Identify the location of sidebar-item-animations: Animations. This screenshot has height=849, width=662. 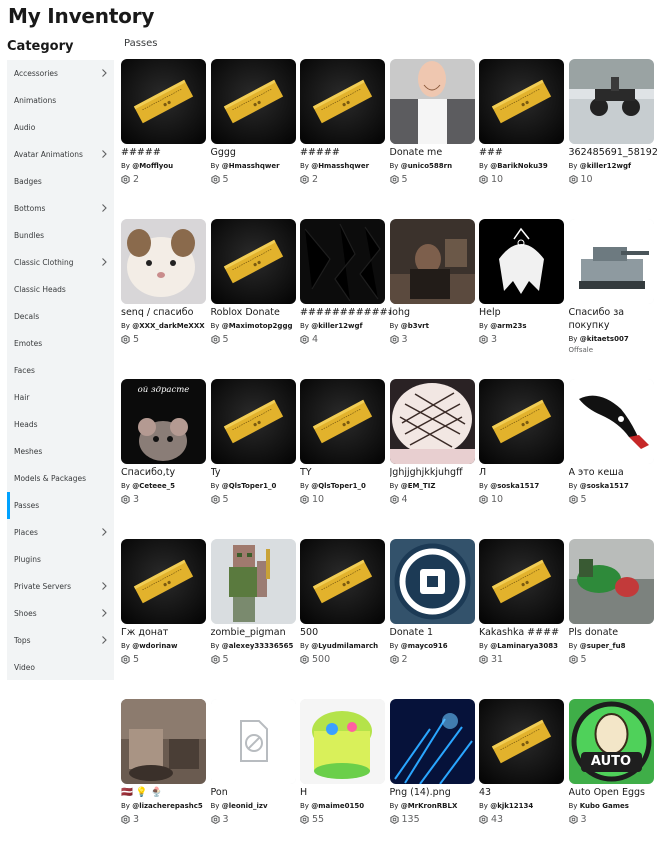
(60, 100).